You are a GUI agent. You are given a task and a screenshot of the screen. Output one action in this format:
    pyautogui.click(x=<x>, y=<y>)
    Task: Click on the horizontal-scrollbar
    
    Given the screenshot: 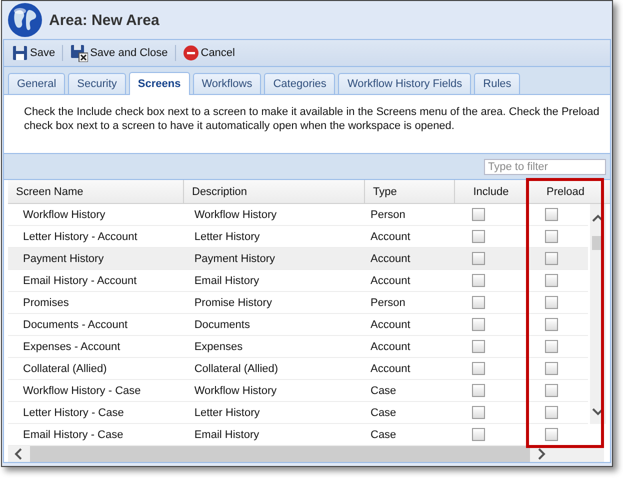 What is the action you would take?
    pyautogui.click(x=306, y=454)
    